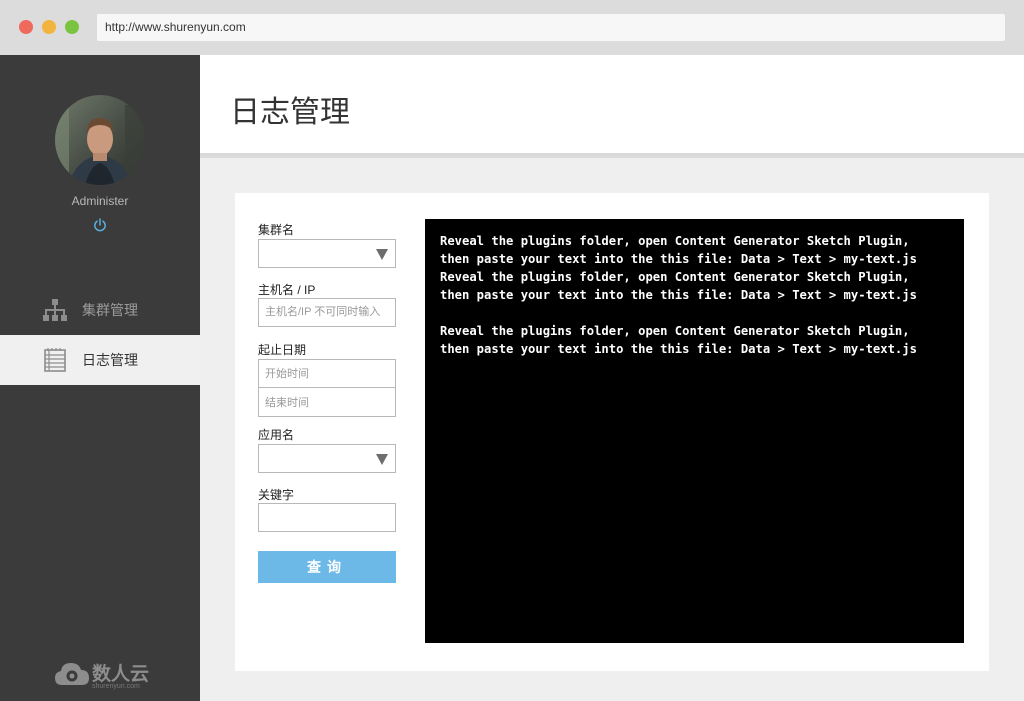  I want to click on cloud-icon, so click(72, 674).